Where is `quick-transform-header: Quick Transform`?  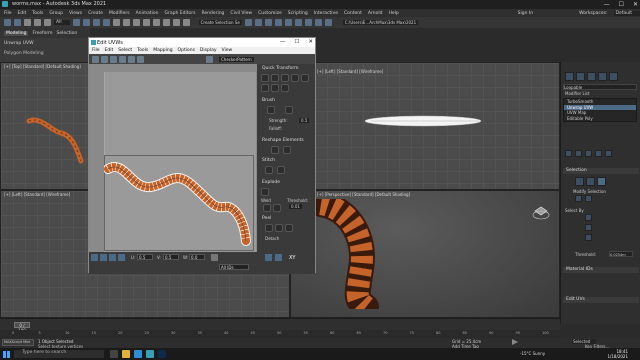
quick-transform-header: Quick Transform is located at coordinates (286, 69).